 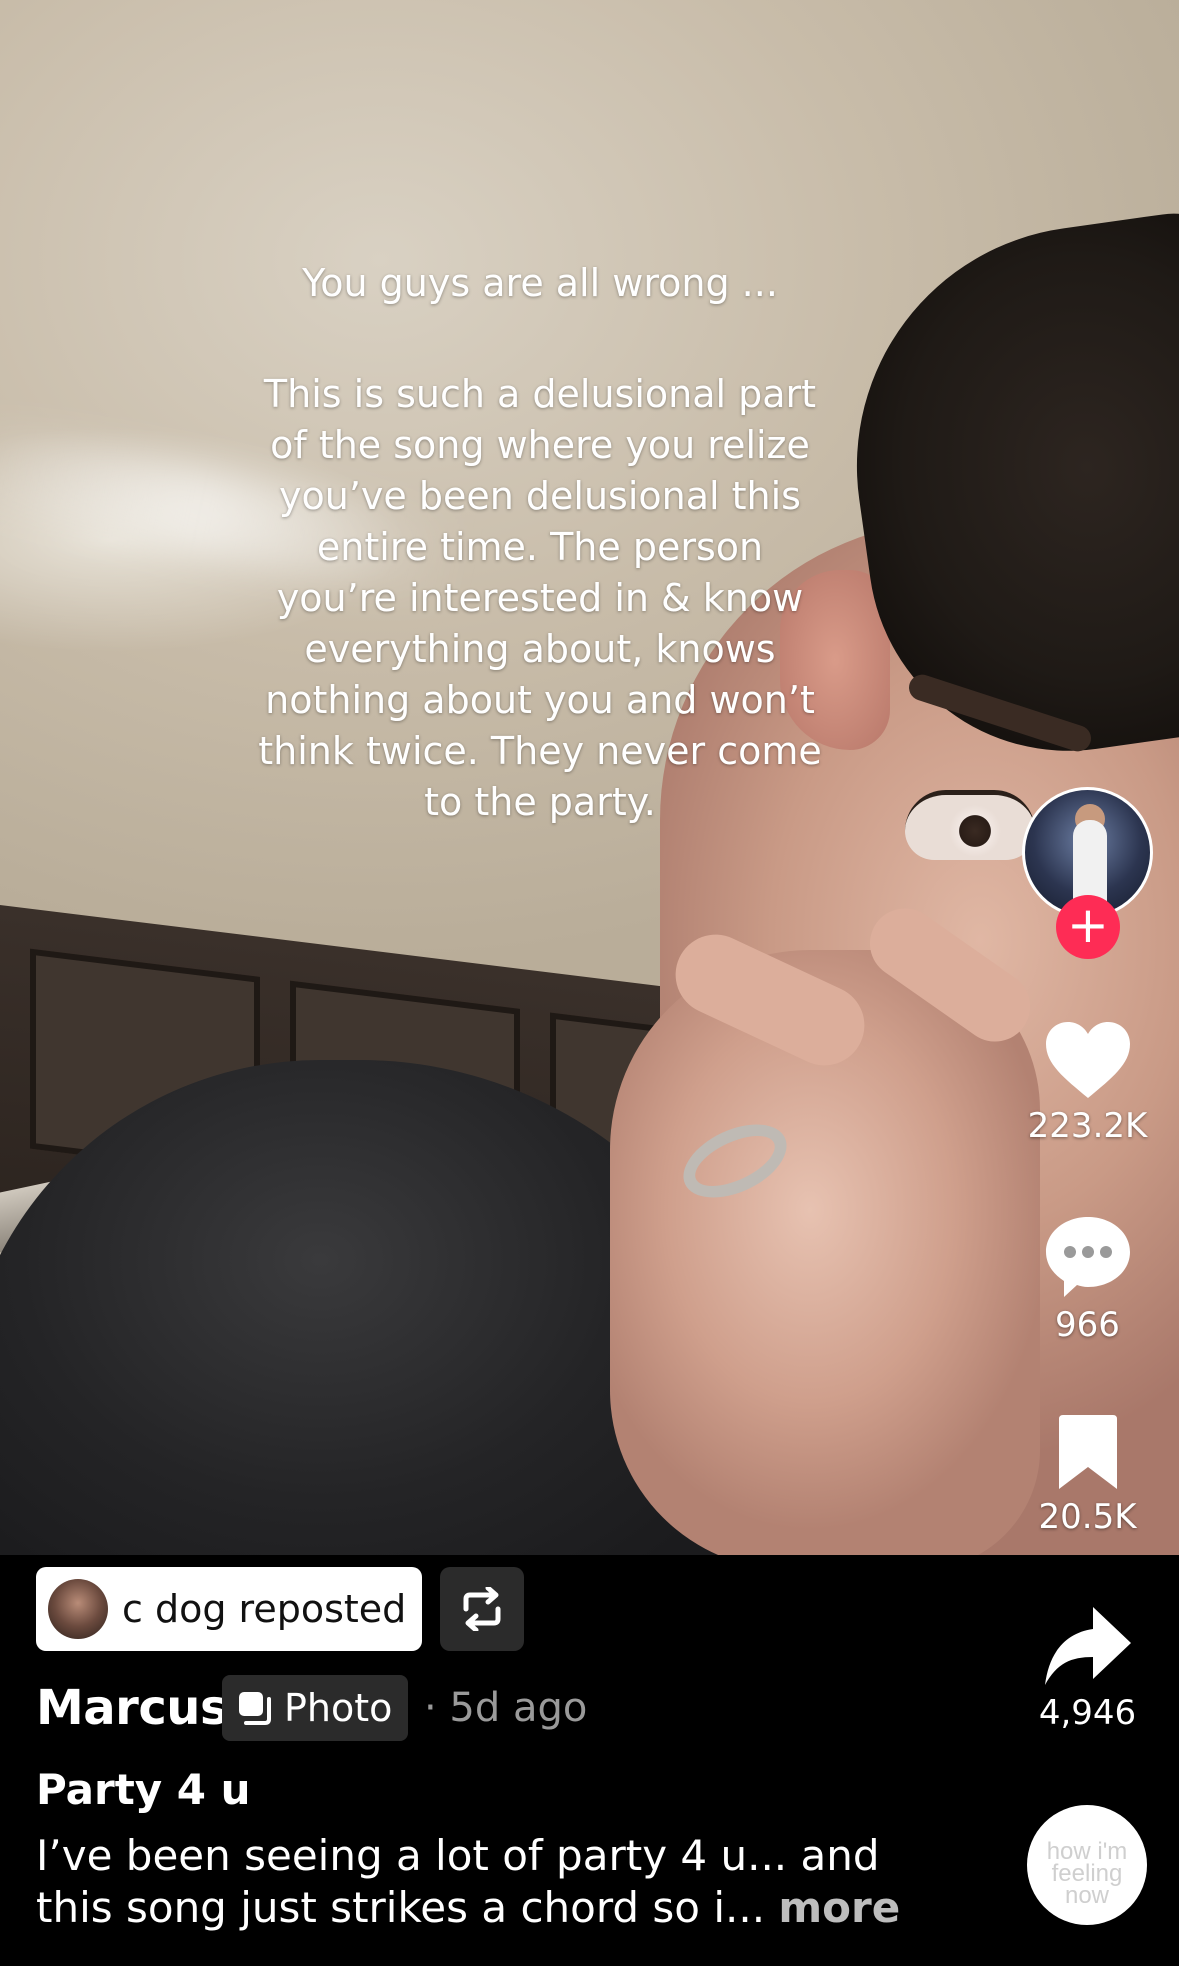 I want to click on like-button: 223.2K, so click(x=1087, y=1083).